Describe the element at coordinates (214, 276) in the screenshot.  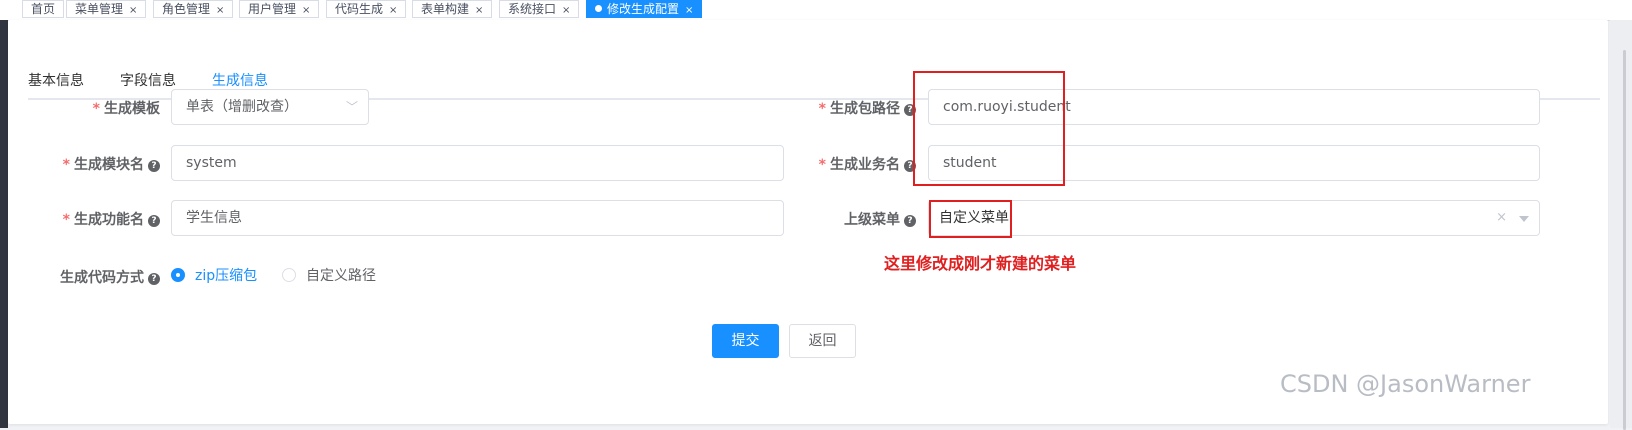
I see `radio-zip: zip压缩包` at that location.